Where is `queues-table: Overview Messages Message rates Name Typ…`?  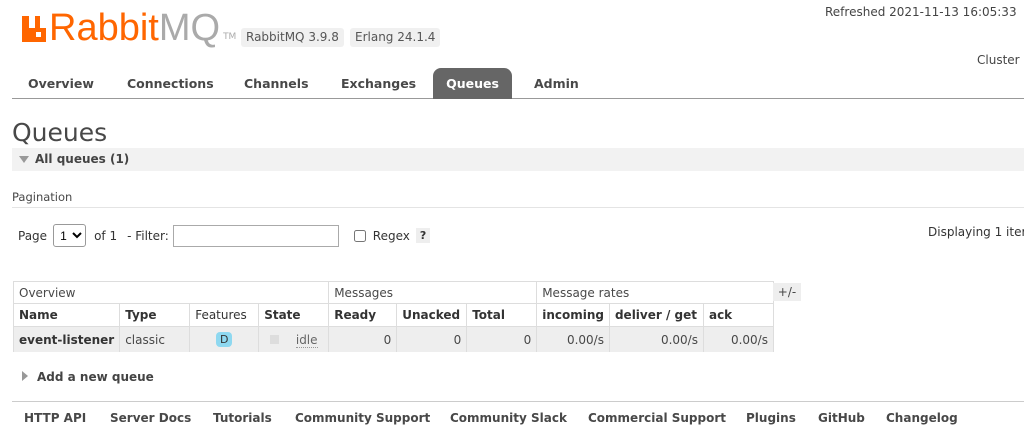
queues-table: Overview Messages Message rates Name Typ… is located at coordinates (393, 317).